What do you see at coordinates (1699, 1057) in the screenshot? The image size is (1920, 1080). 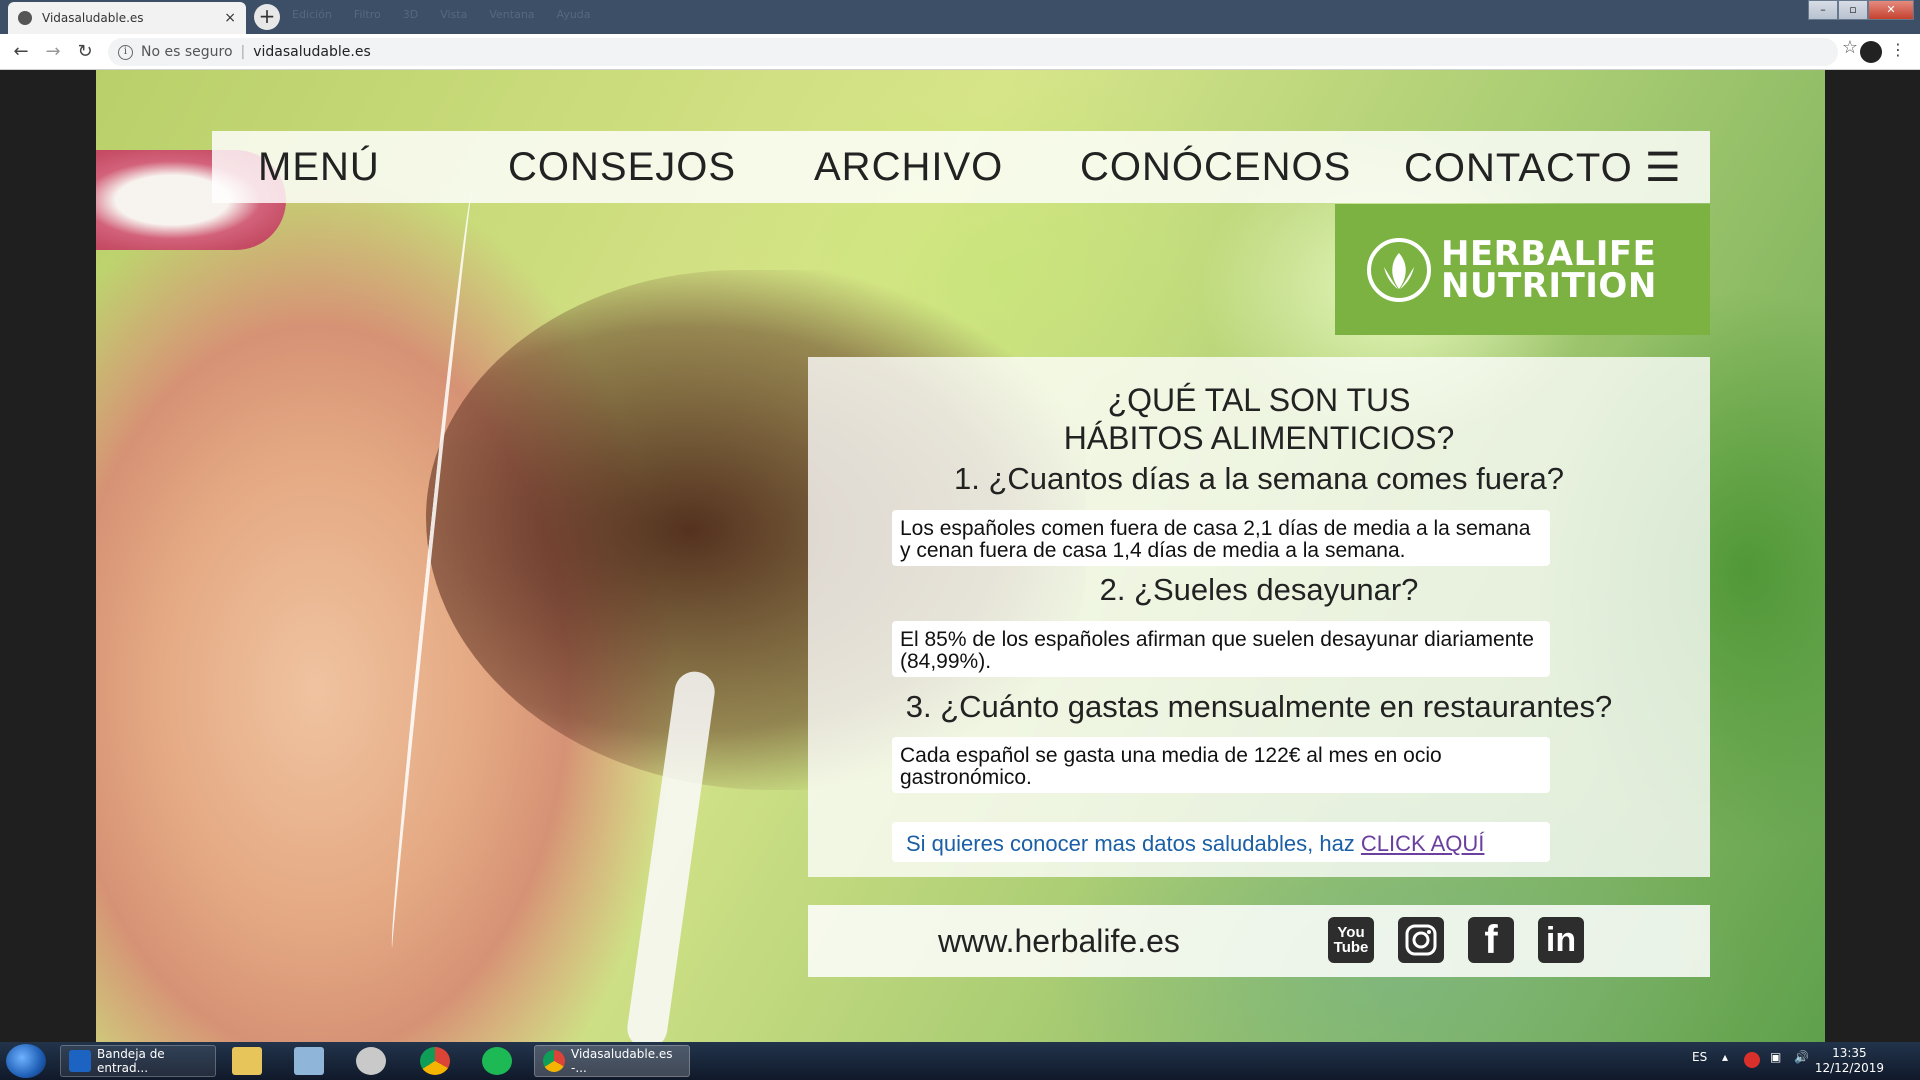 I see `language-indicator: ES` at bounding box center [1699, 1057].